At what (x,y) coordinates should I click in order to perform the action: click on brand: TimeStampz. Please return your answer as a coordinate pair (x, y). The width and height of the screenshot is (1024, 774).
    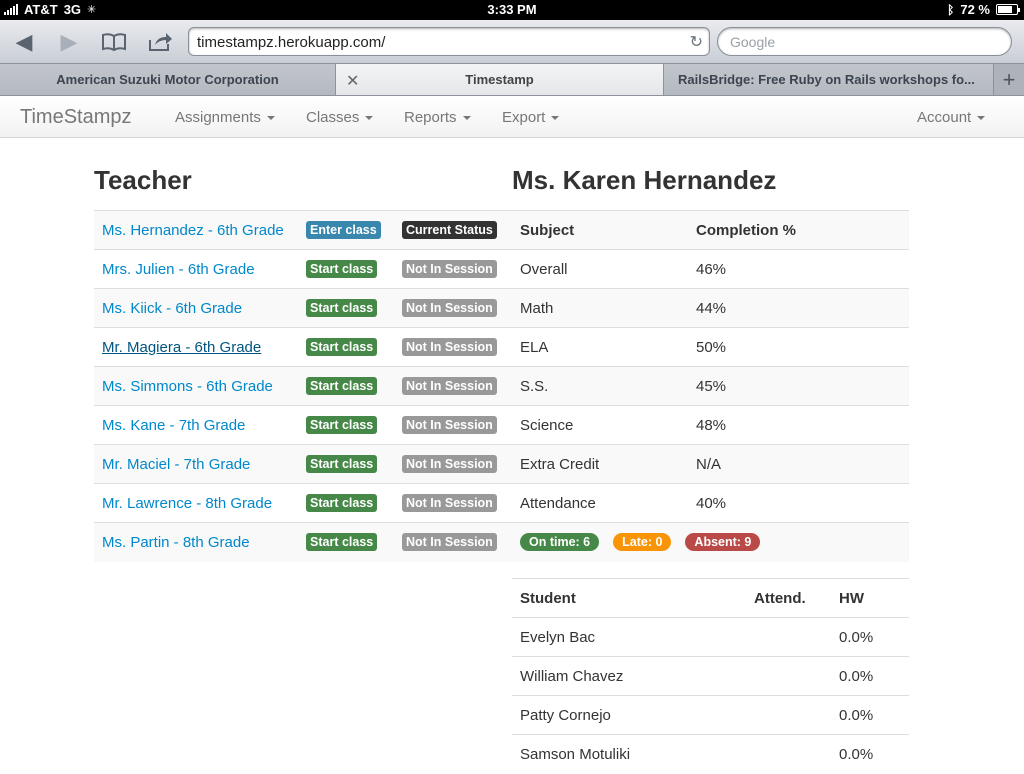
    Looking at the image, I should click on (76, 117).